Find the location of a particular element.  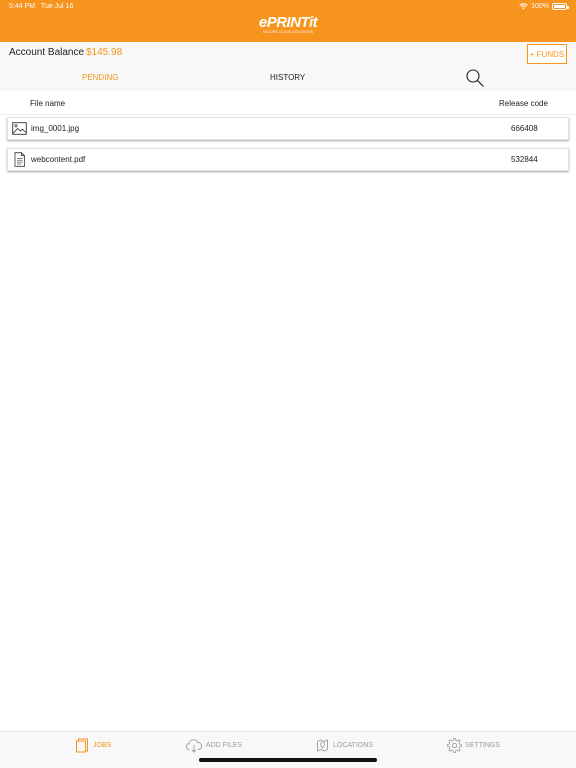

gear-icon is located at coordinates (454, 745).